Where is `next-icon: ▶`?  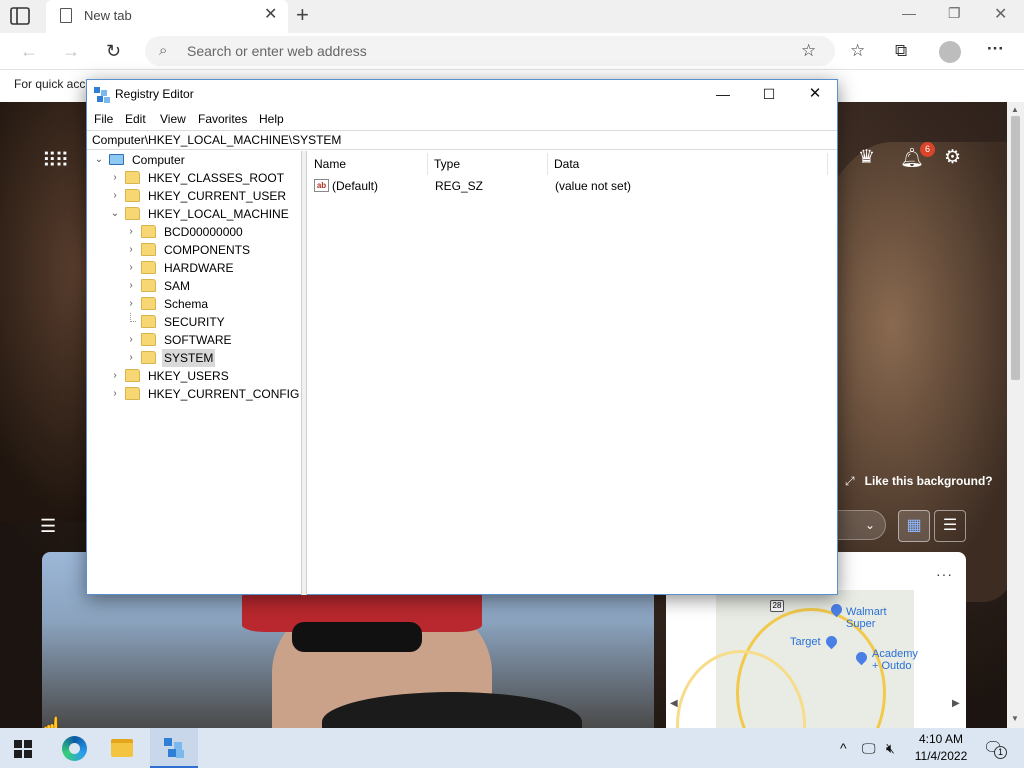
next-icon: ▶ is located at coordinates (956, 703).